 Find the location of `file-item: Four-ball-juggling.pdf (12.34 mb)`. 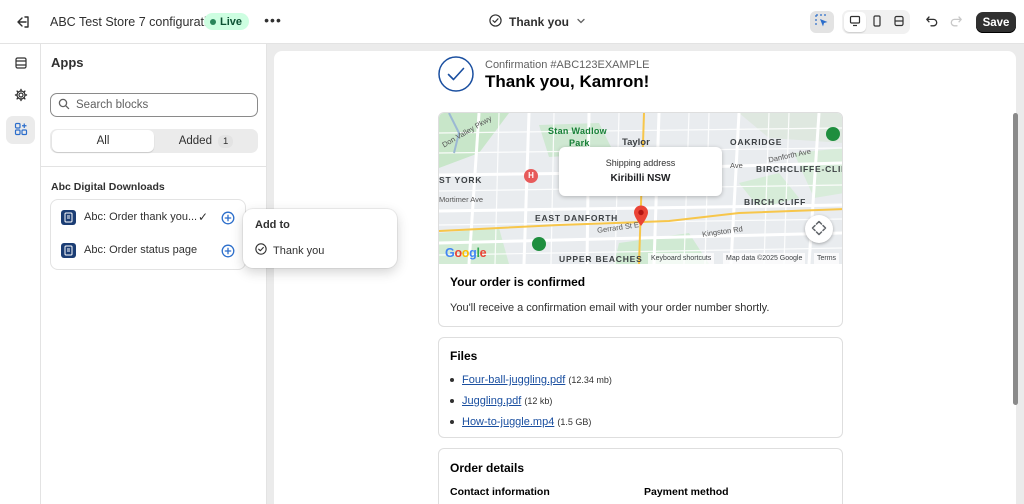

file-item: Four-ball-juggling.pdf (12.34 mb) is located at coordinates (531, 380).